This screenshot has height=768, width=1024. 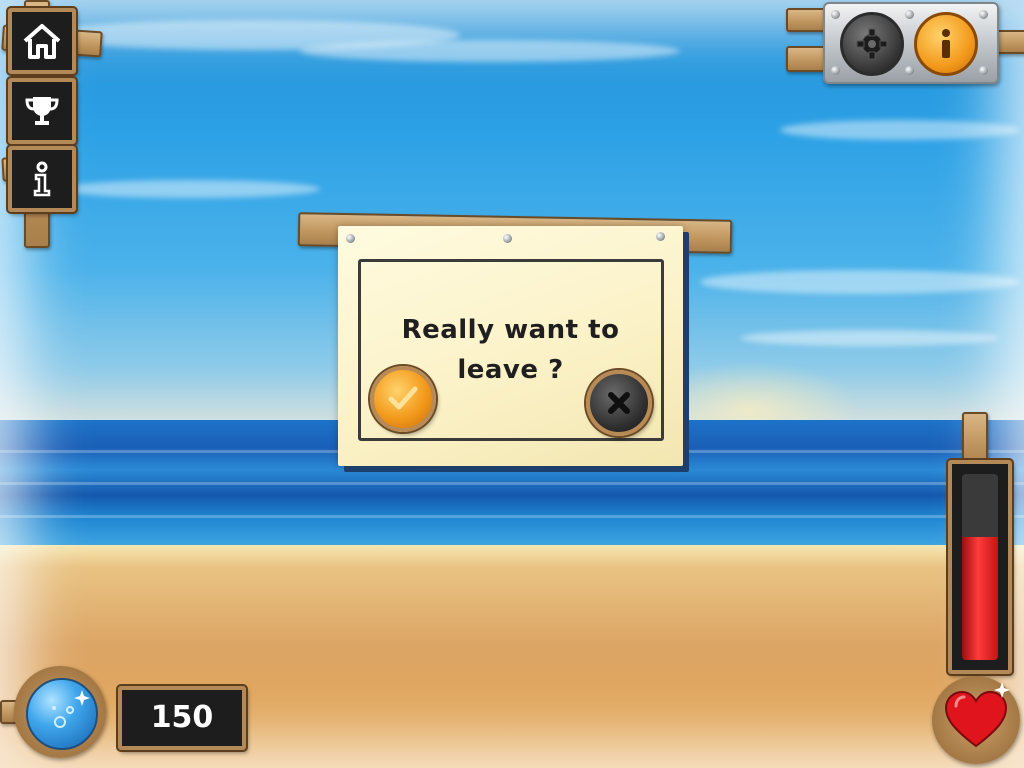 I want to click on gear-icon, so click(x=872, y=44).